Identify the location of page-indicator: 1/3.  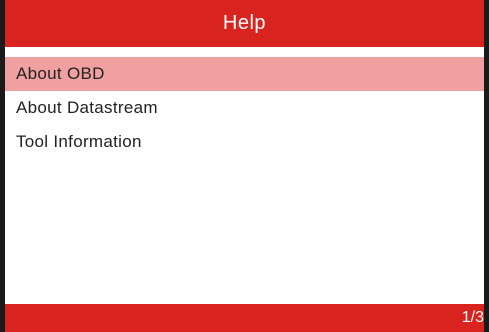
(472, 317).